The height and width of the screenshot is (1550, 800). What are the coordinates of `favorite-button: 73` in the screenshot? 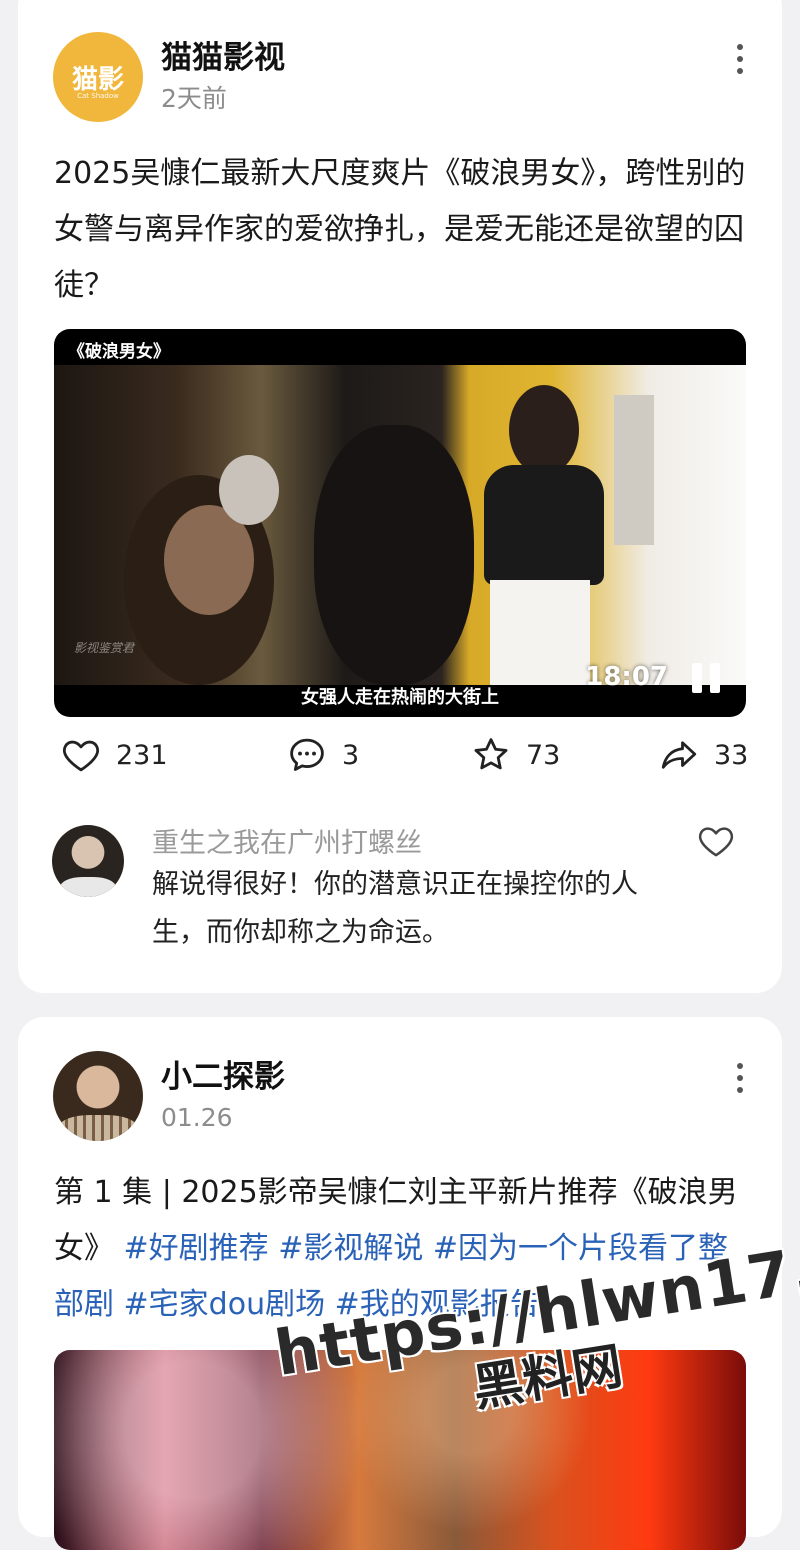 It's located at (515, 755).